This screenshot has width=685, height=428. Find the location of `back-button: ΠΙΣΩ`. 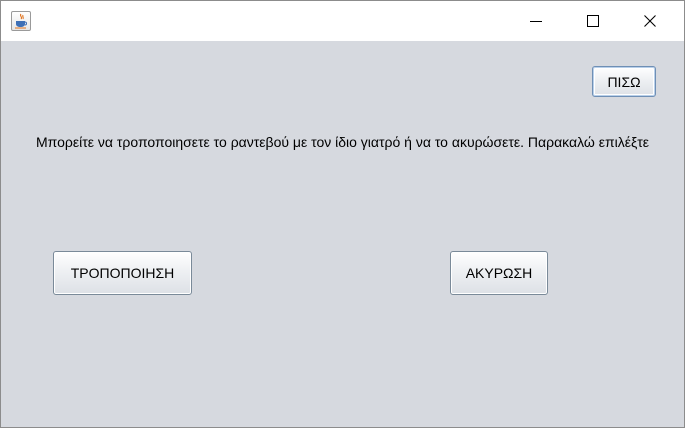

back-button: ΠΙΣΩ is located at coordinates (624, 81).